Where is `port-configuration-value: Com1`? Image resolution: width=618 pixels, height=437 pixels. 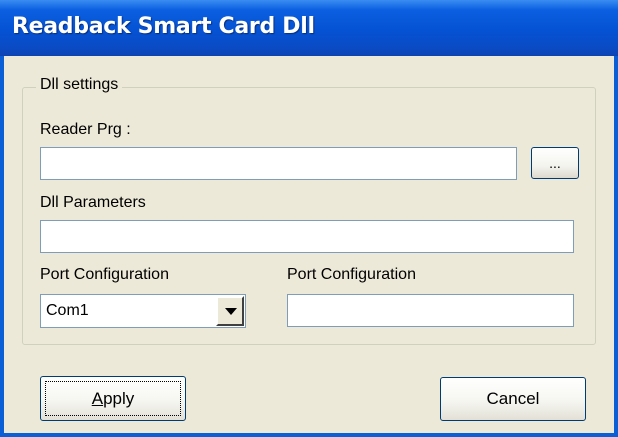
port-configuration-value: Com1 is located at coordinates (67, 310).